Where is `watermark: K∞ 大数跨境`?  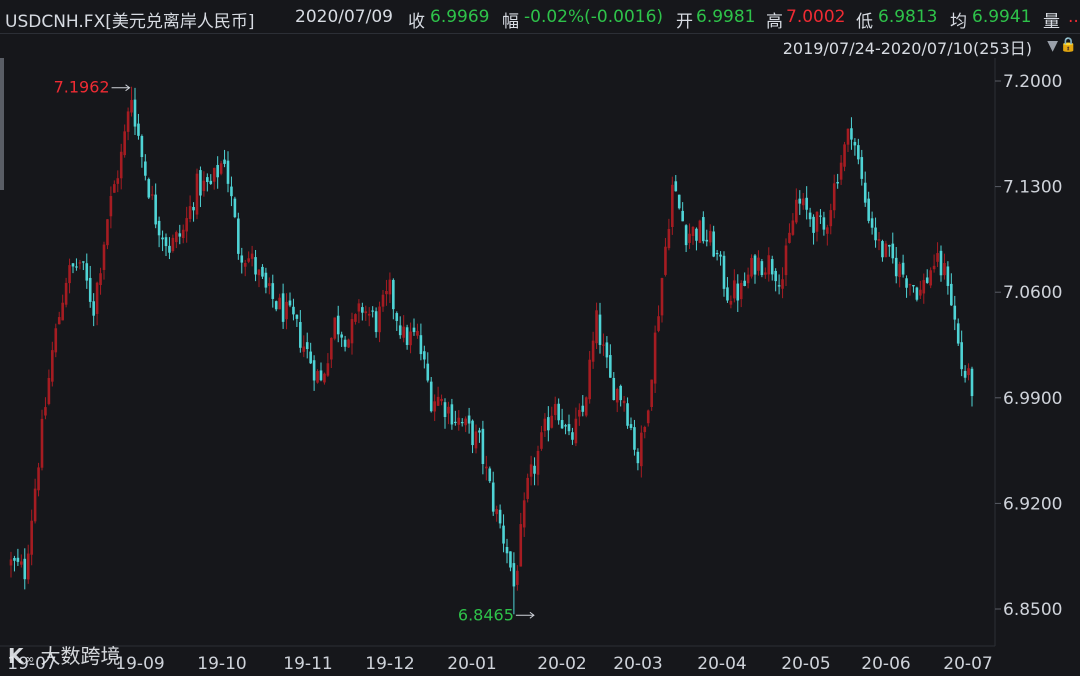 watermark: K∞ 大数跨境 is located at coordinates (64, 656).